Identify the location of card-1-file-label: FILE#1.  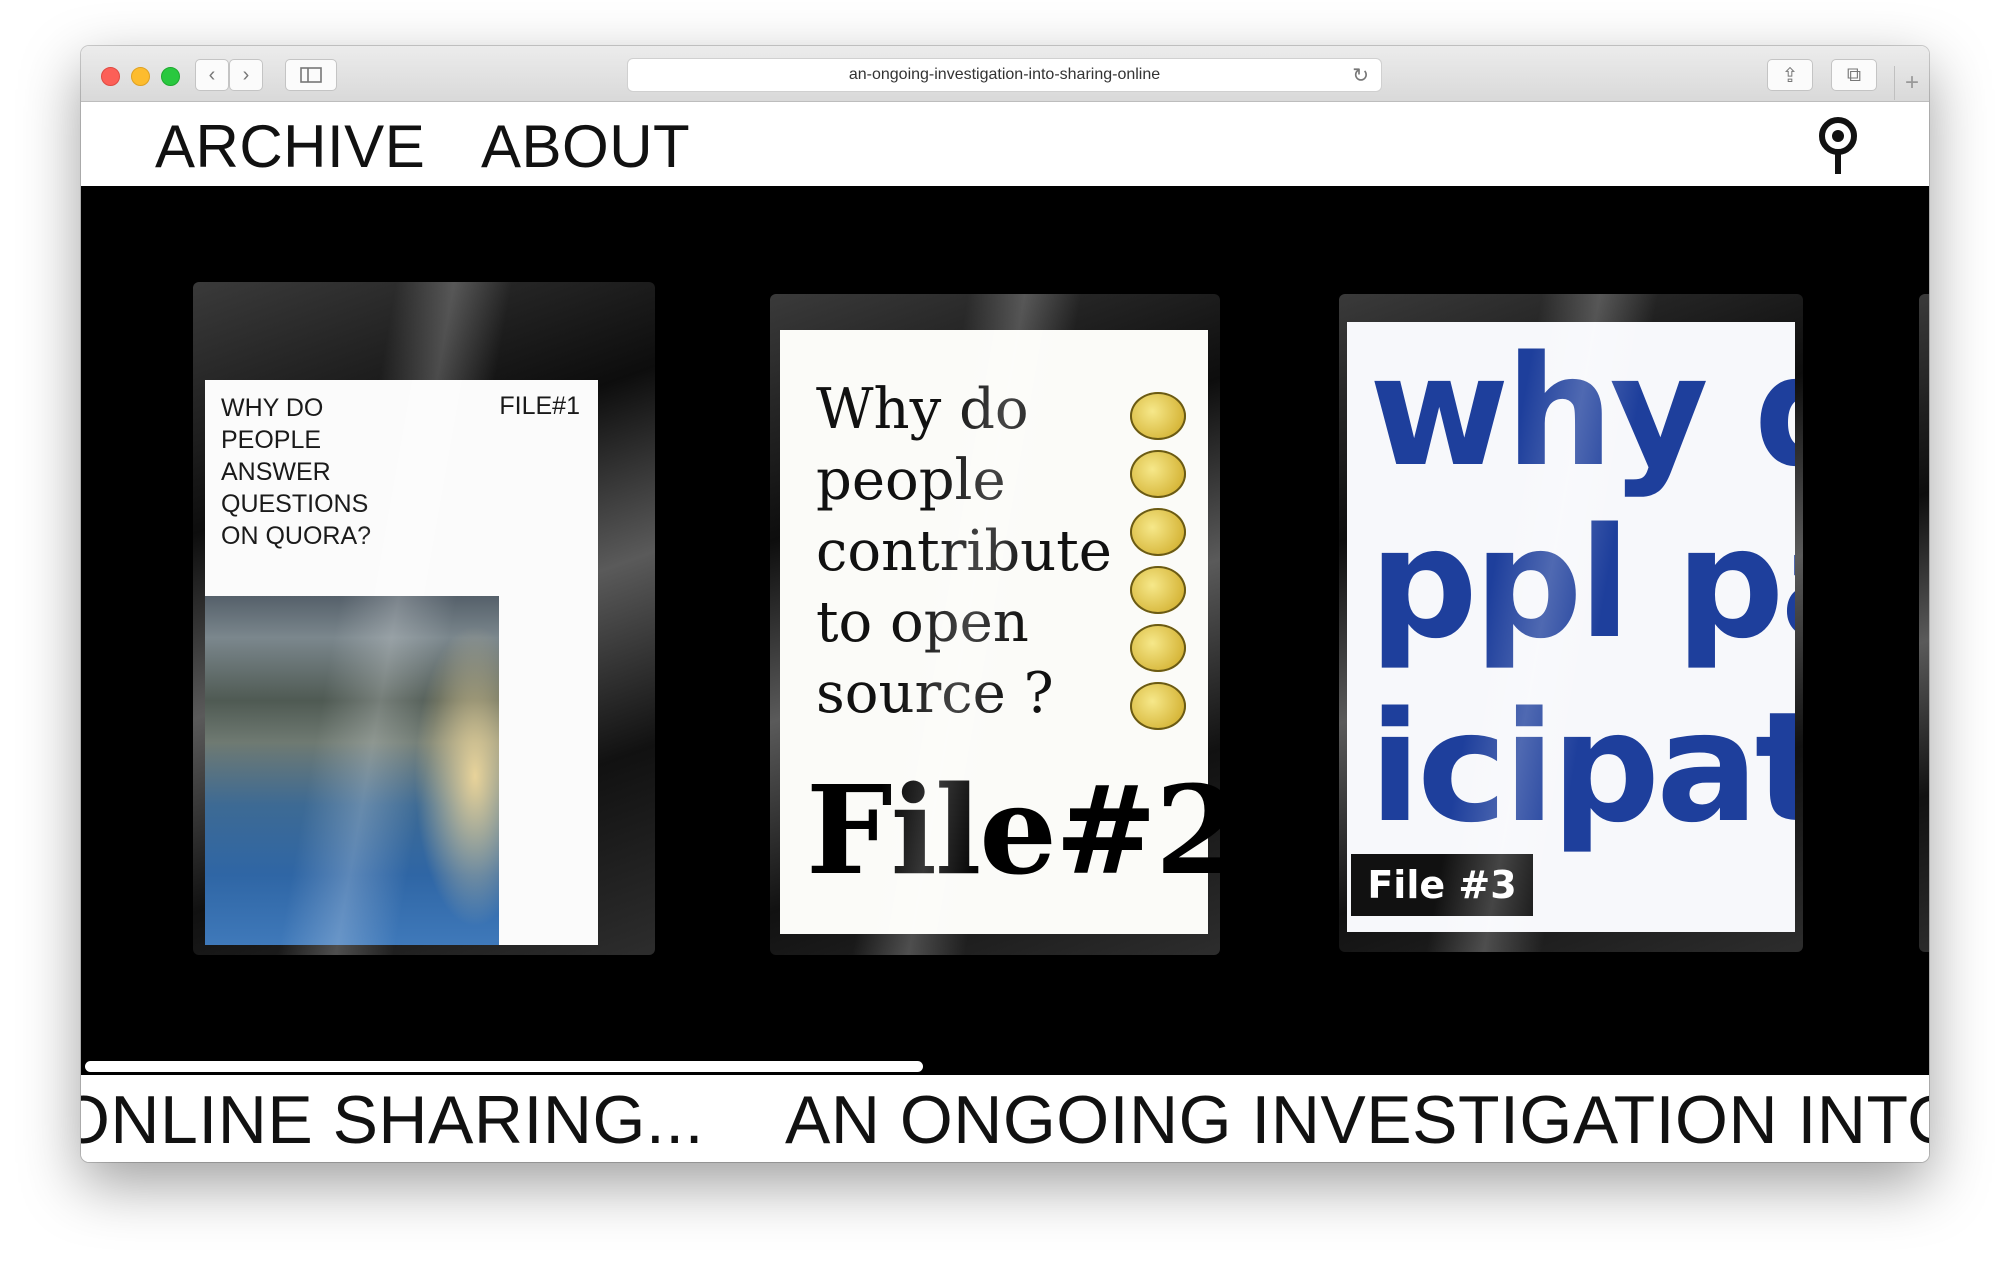
(539, 406).